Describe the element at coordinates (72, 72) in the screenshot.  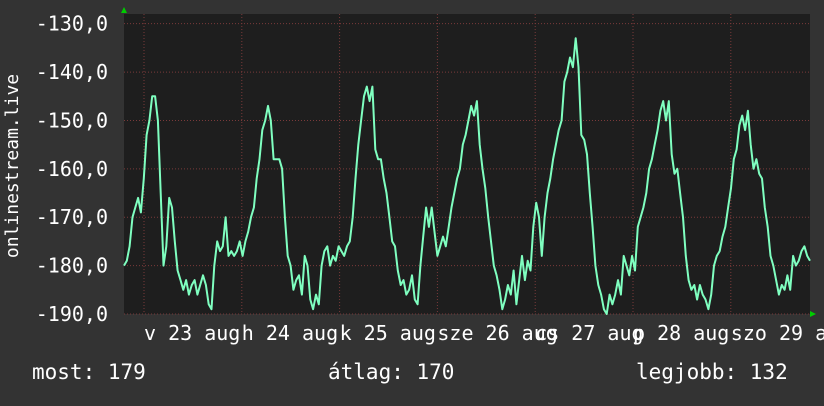
I see `y-tick-label: -140,0` at that location.